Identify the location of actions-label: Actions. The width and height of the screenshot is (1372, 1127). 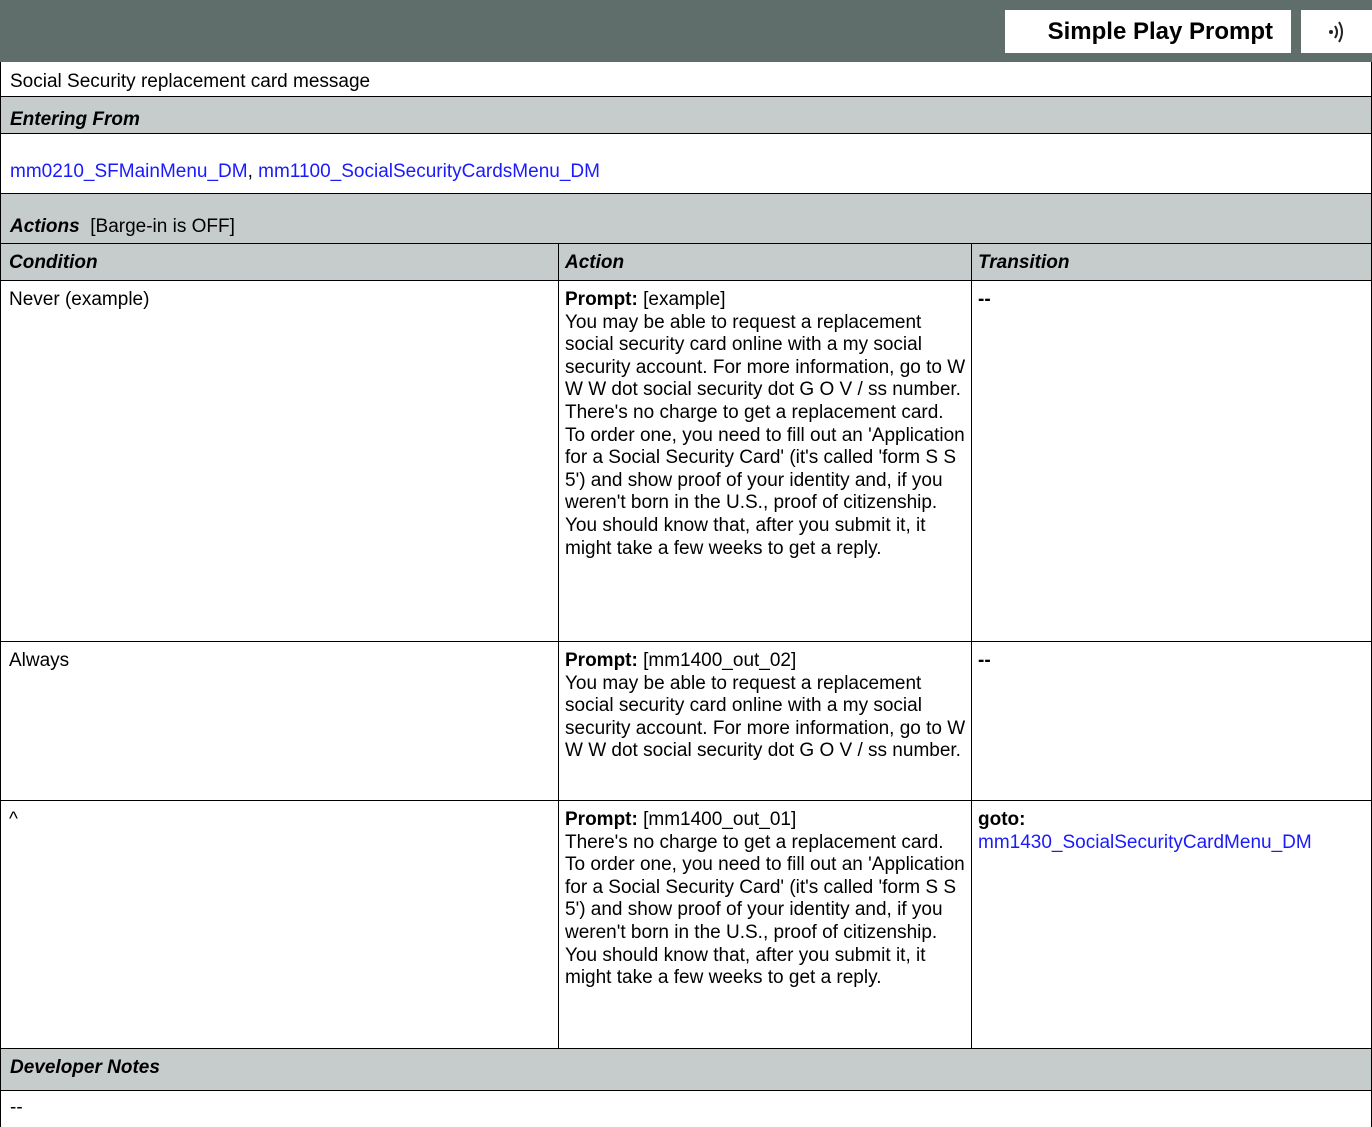
(45, 226).